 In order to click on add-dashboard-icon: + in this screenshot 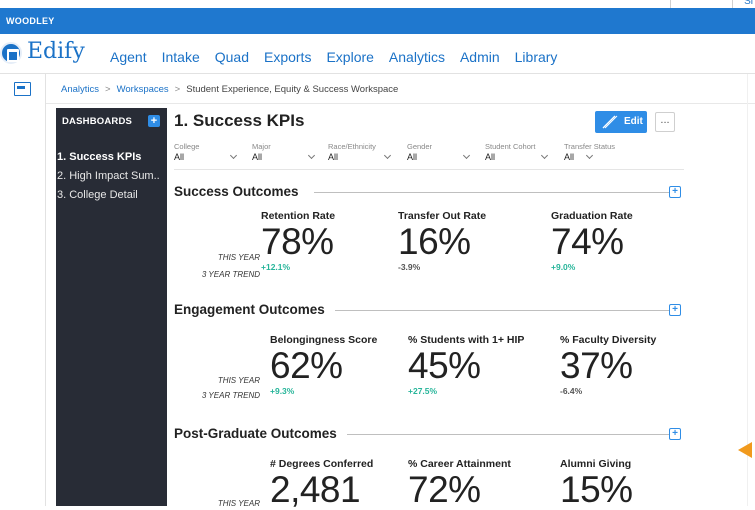, I will do `click(154, 121)`.